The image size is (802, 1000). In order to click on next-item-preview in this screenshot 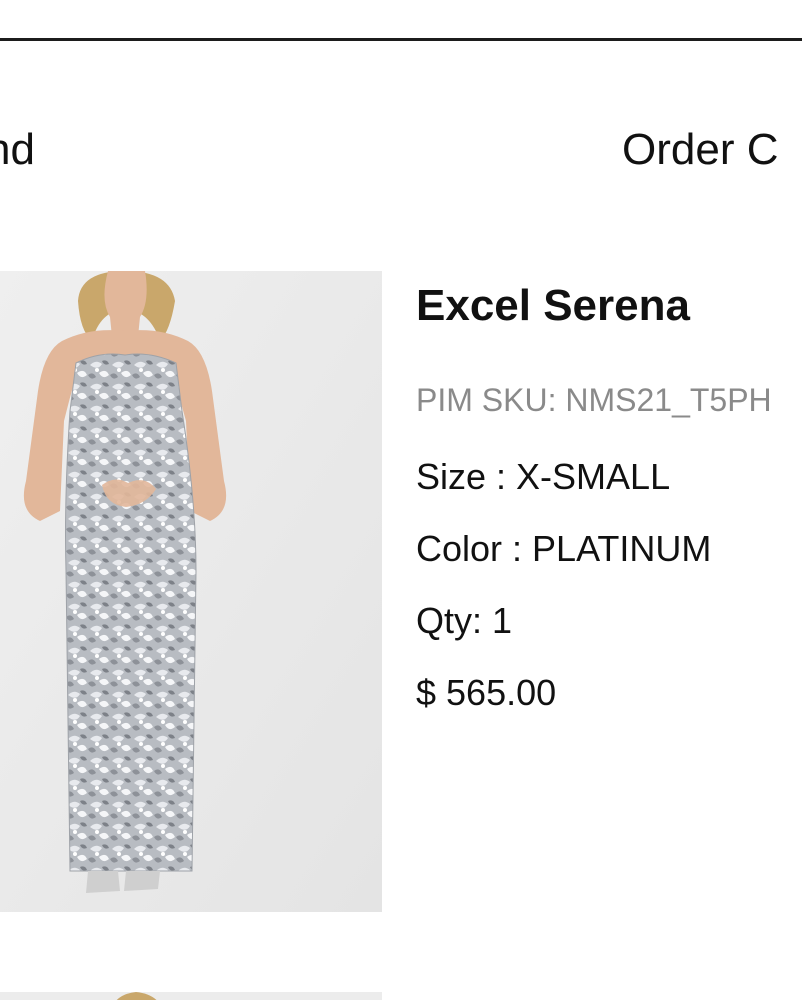, I will do `click(191, 996)`.